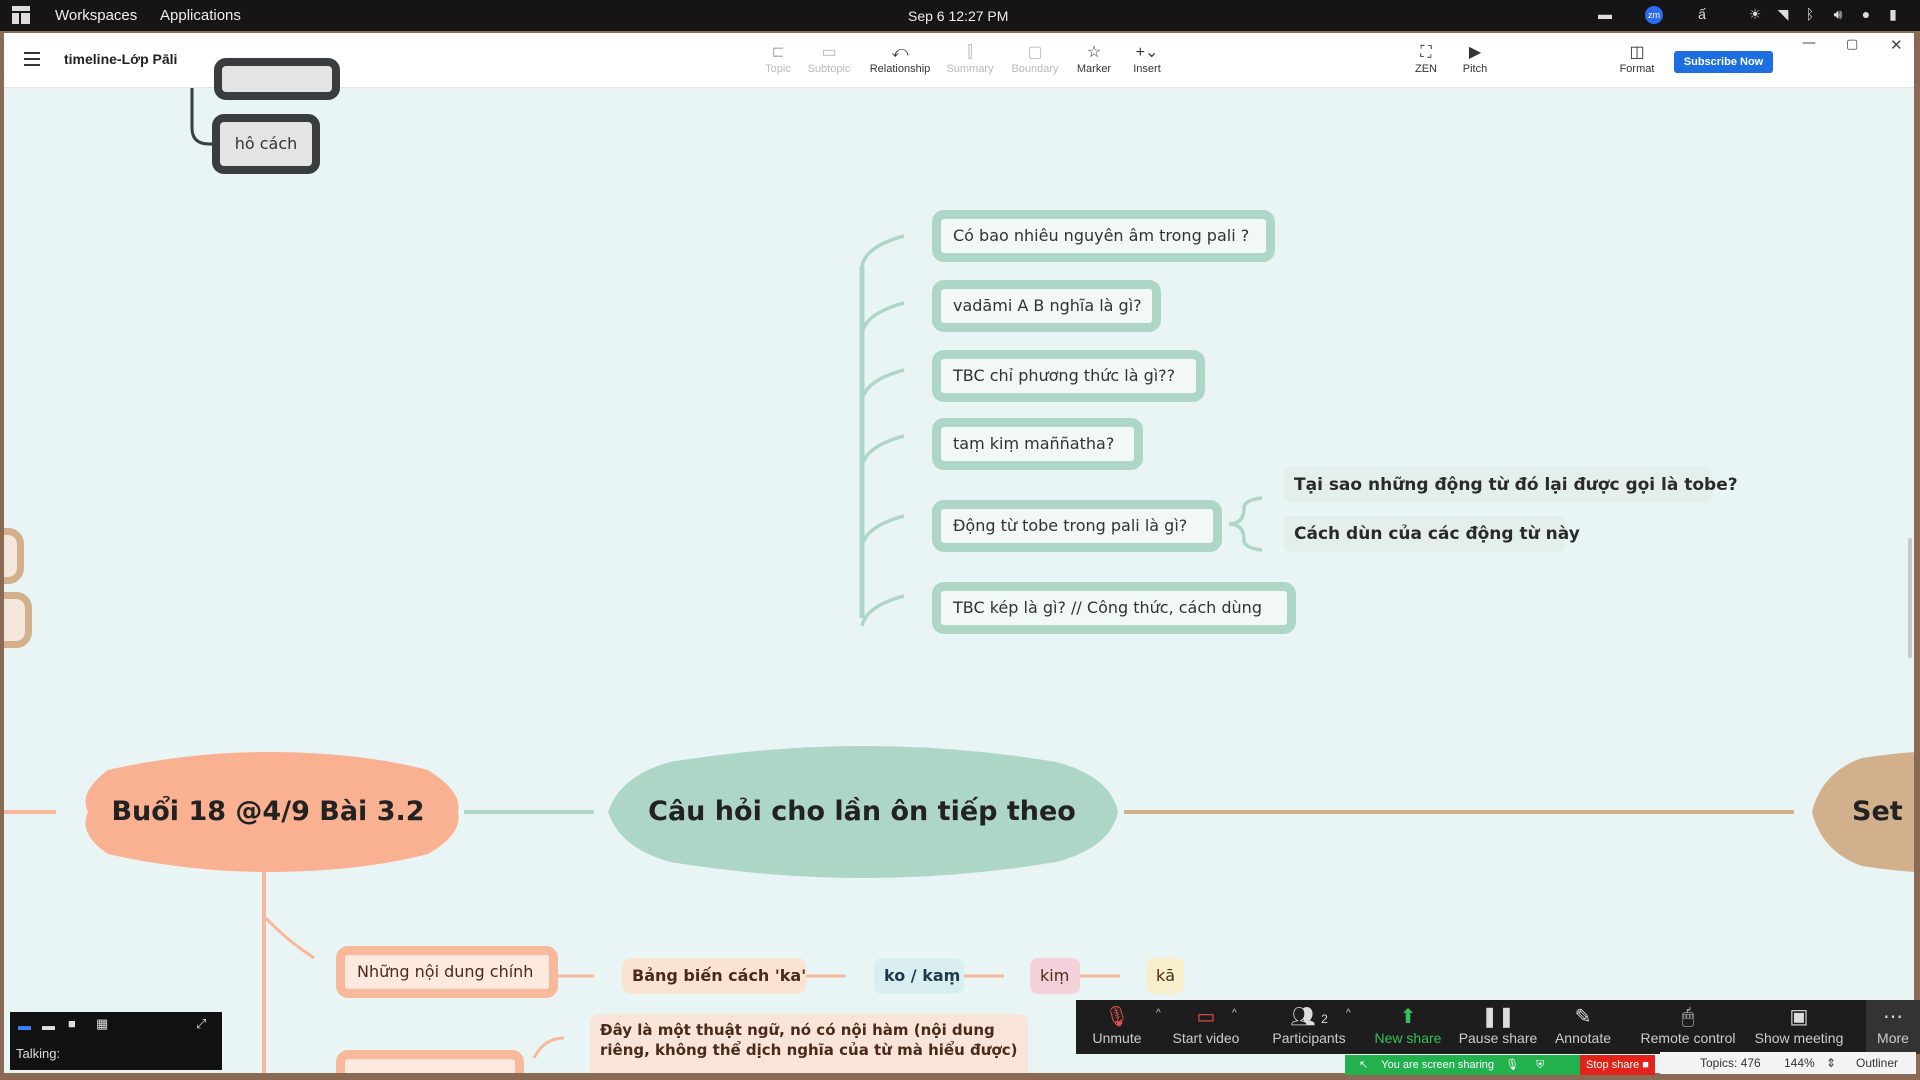 The width and height of the screenshot is (1920, 1080). Describe the element at coordinates (1866, 15) in the screenshot. I see `microphone-icon: ●` at that location.